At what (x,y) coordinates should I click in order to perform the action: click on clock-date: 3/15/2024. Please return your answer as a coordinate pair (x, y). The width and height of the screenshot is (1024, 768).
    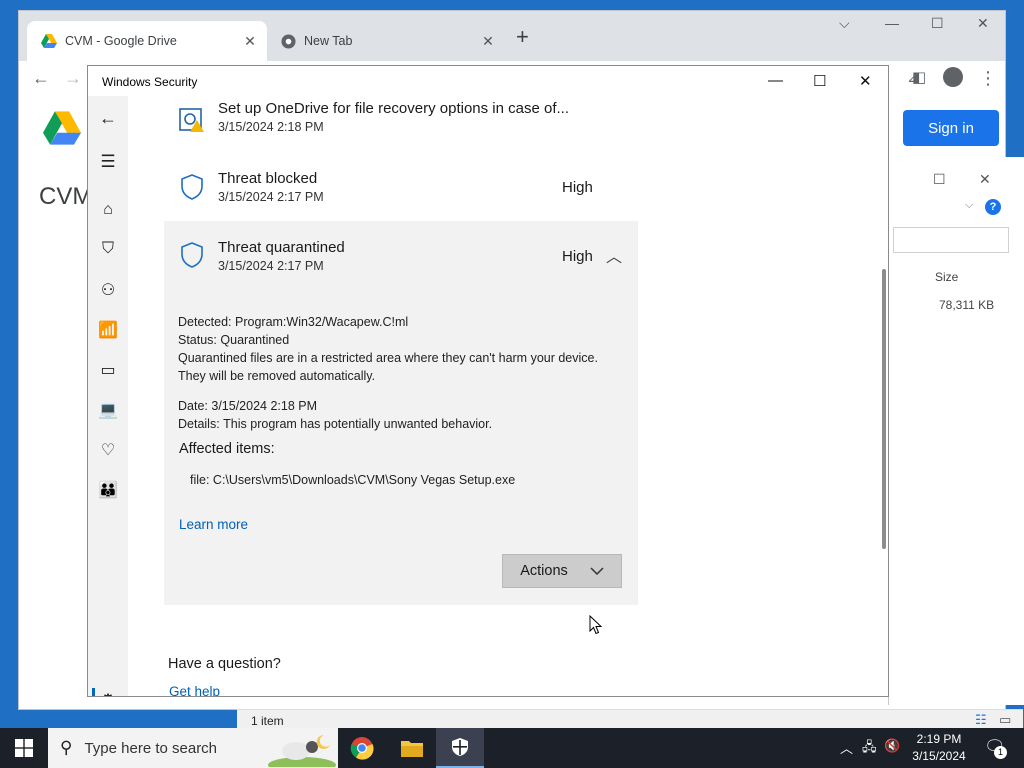
    Looking at the image, I should click on (939, 756).